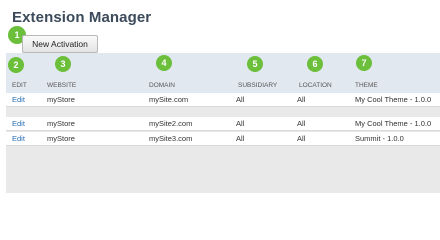 This screenshot has height=240, width=440. I want to click on theme-cell: Summit - 1.0.0, so click(379, 138).